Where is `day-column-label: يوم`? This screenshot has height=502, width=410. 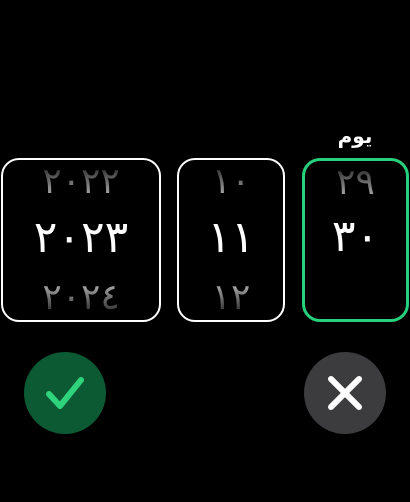 day-column-label: يوم is located at coordinates (355, 136).